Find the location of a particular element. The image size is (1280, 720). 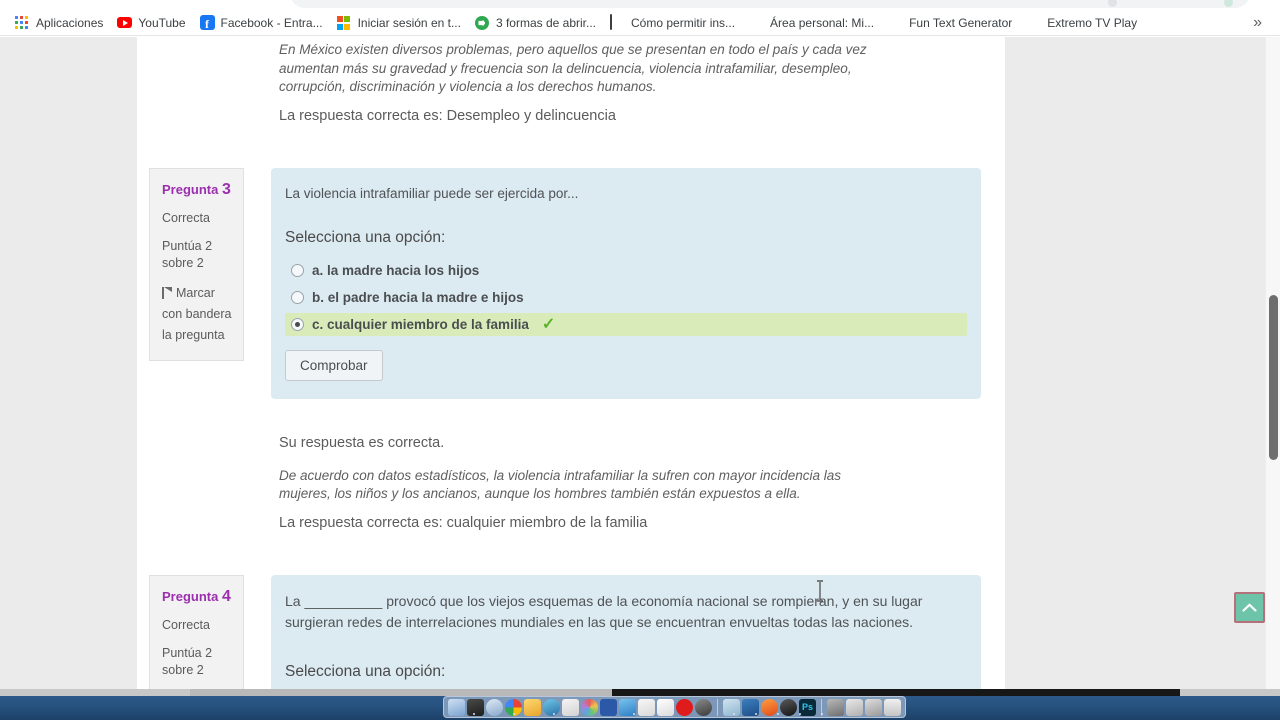

radio-icon-selected is located at coordinates (297, 324).